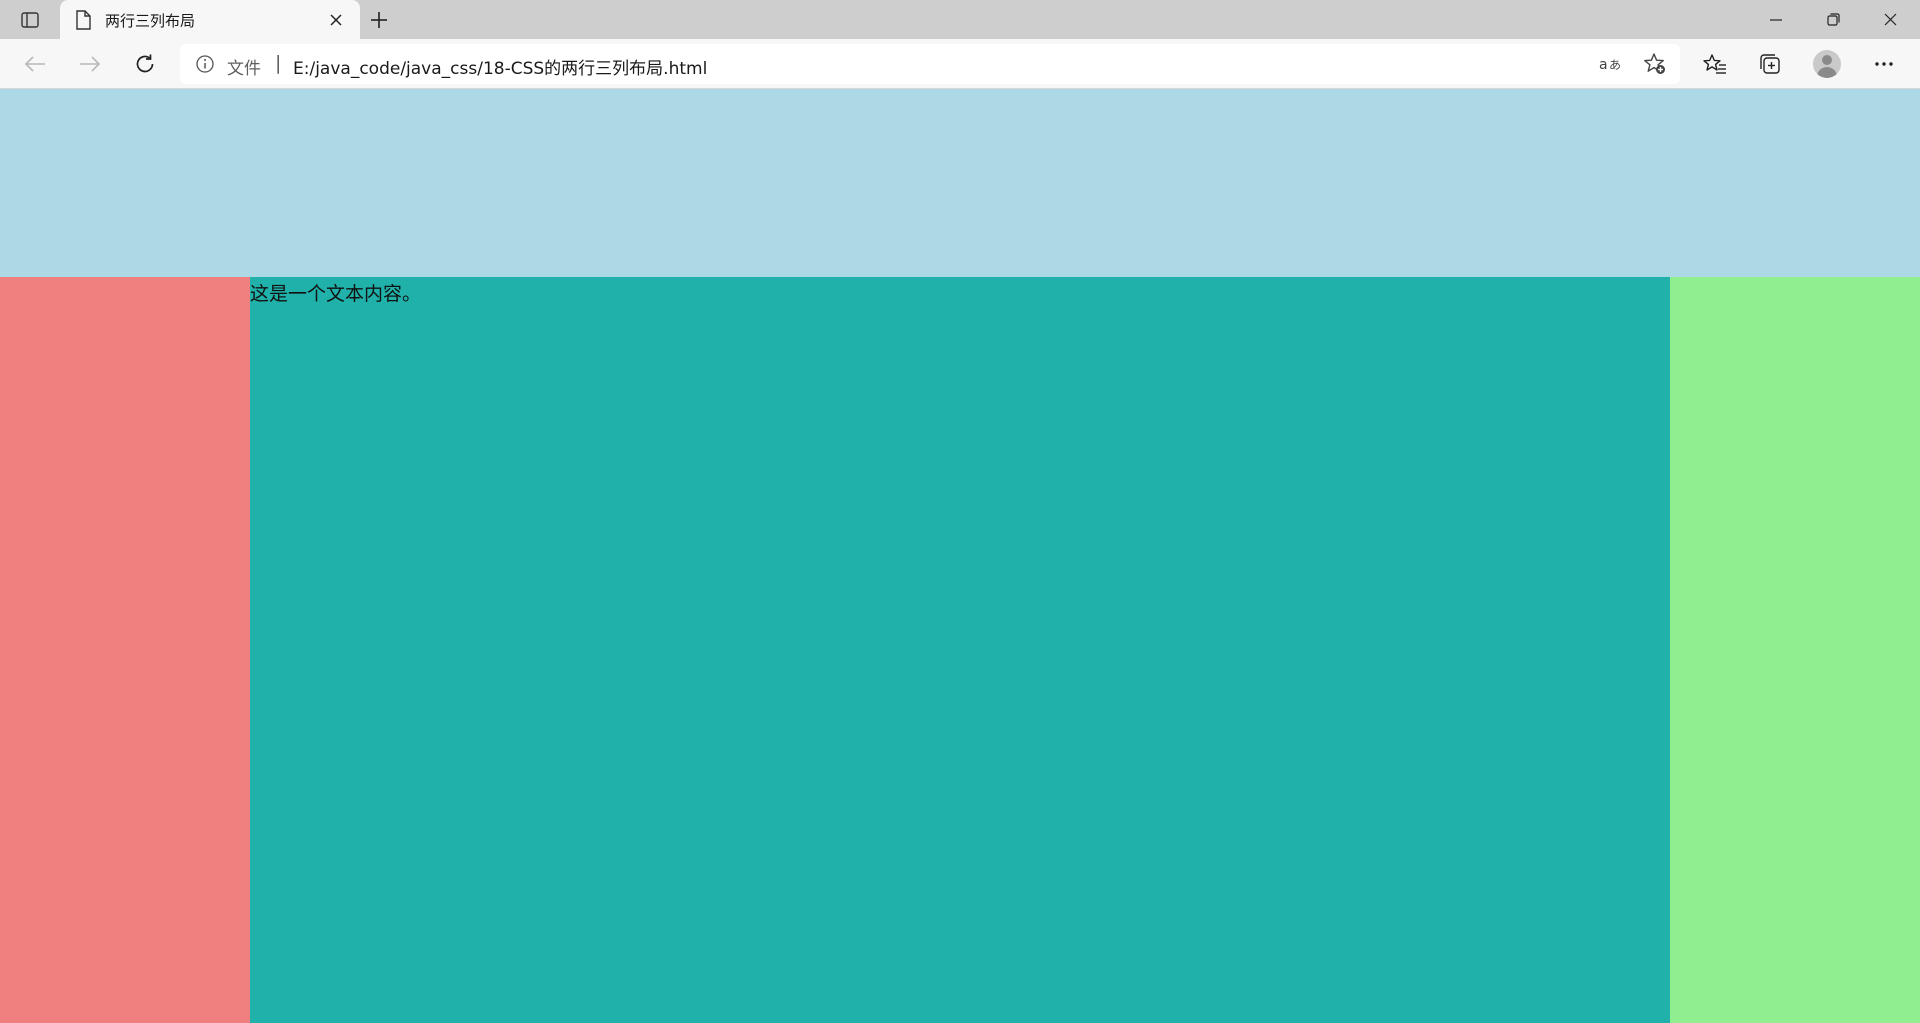 The image size is (1920, 1023). I want to click on tab-actions-icon, so click(30, 19).